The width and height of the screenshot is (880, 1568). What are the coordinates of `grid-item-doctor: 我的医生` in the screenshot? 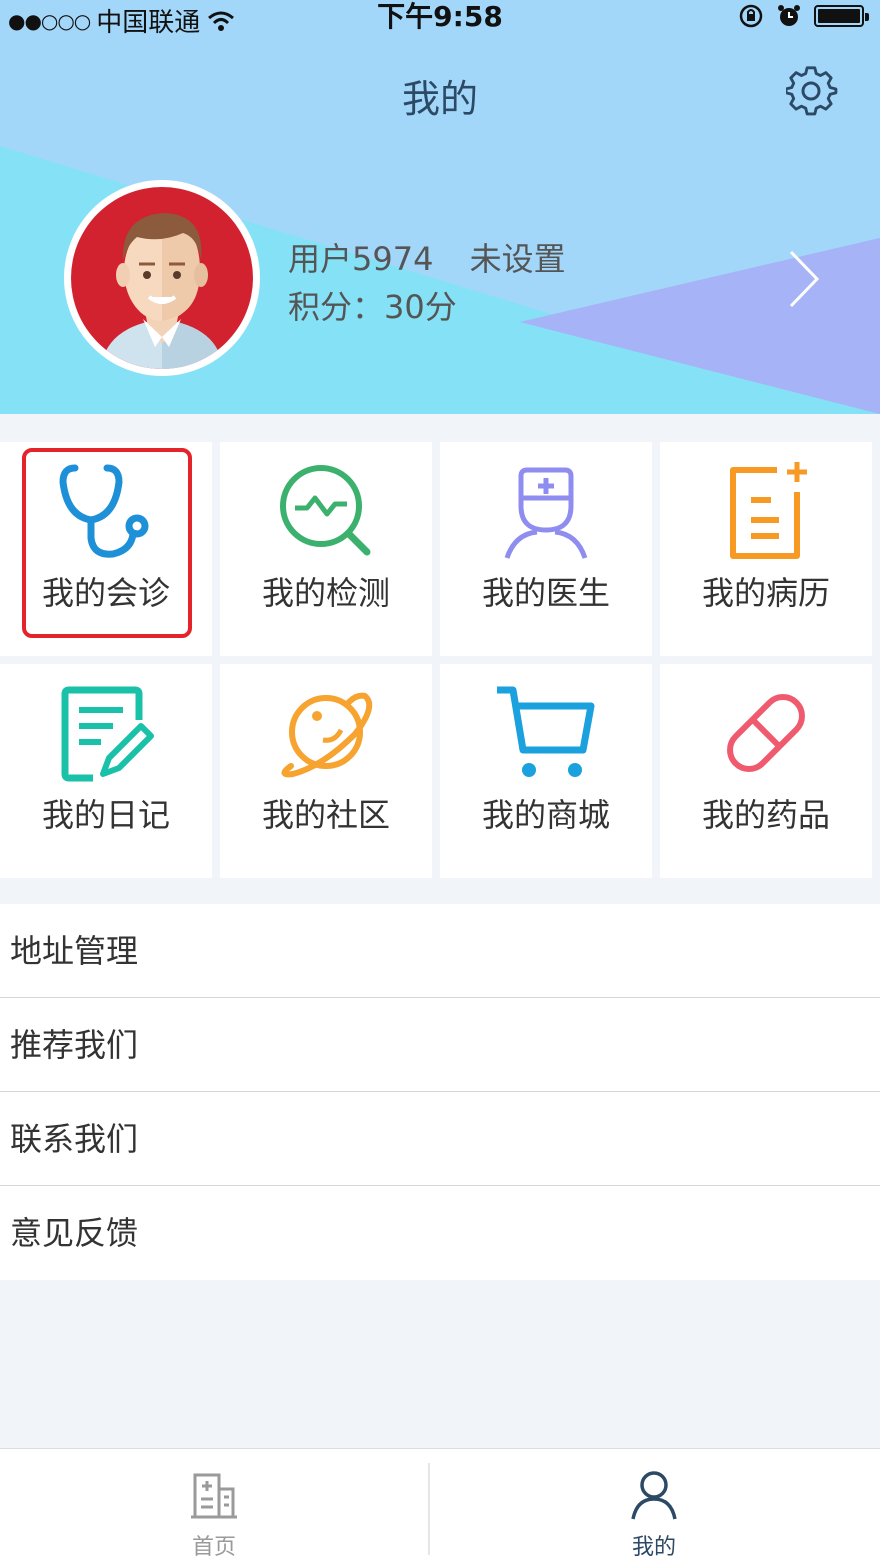 It's located at (546, 549).